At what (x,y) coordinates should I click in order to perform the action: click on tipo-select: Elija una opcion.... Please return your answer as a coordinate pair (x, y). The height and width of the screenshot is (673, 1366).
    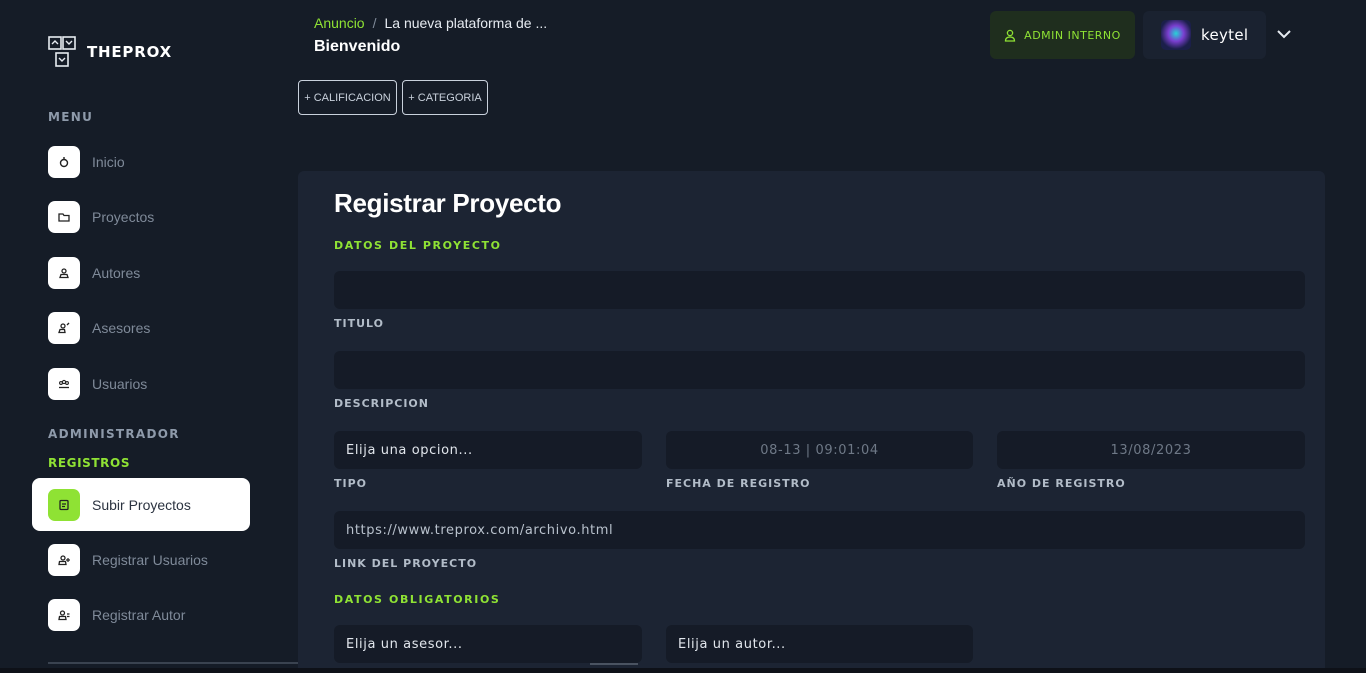
    Looking at the image, I should click on (488, 450).